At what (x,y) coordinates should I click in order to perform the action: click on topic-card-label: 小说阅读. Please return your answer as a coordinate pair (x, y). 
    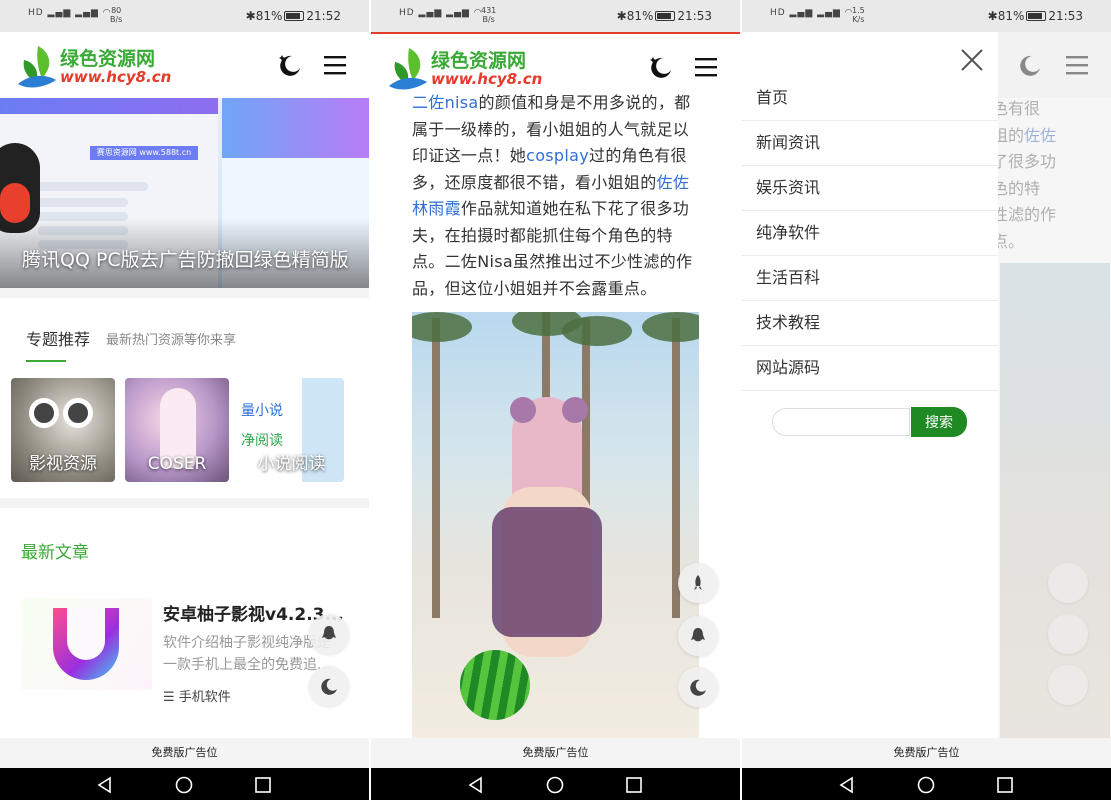
    Looking at the image, I should click on (291, 464).